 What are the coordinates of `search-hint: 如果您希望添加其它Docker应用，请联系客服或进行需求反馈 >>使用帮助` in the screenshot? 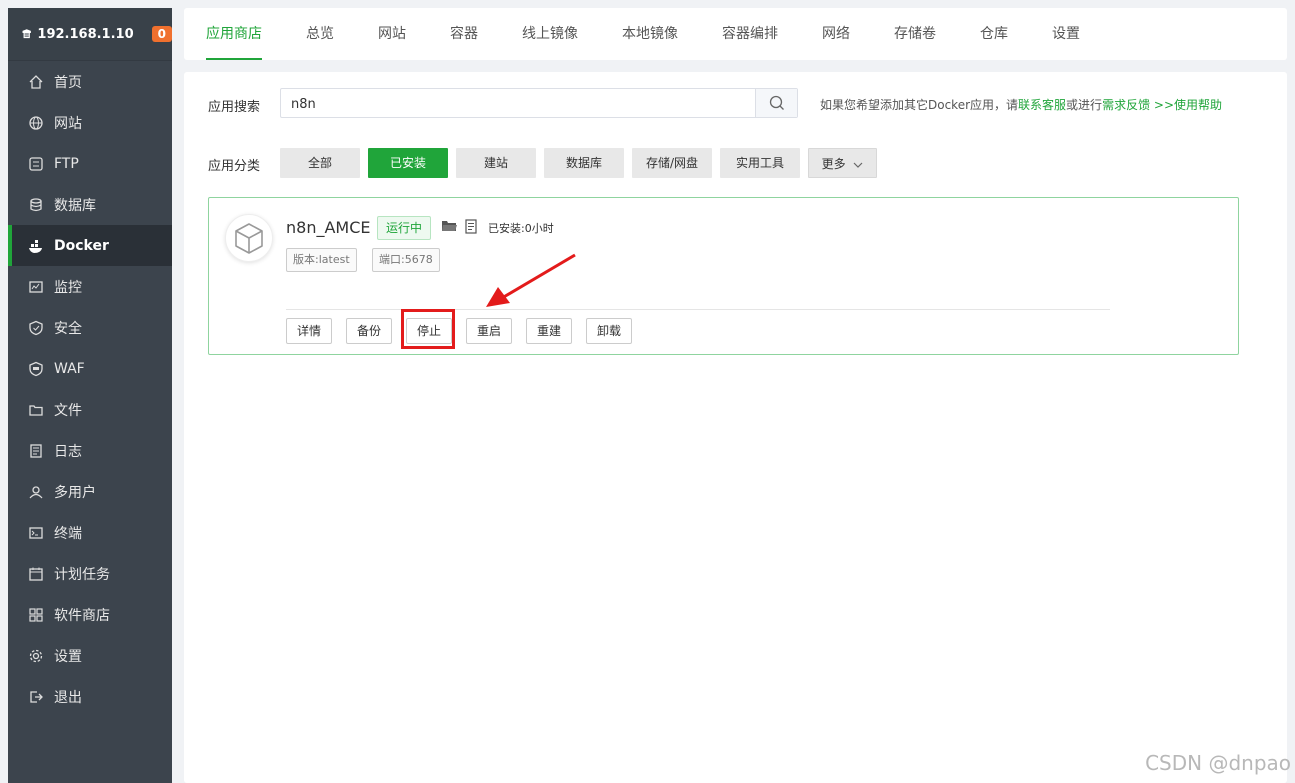 It's located at (1021, 105).